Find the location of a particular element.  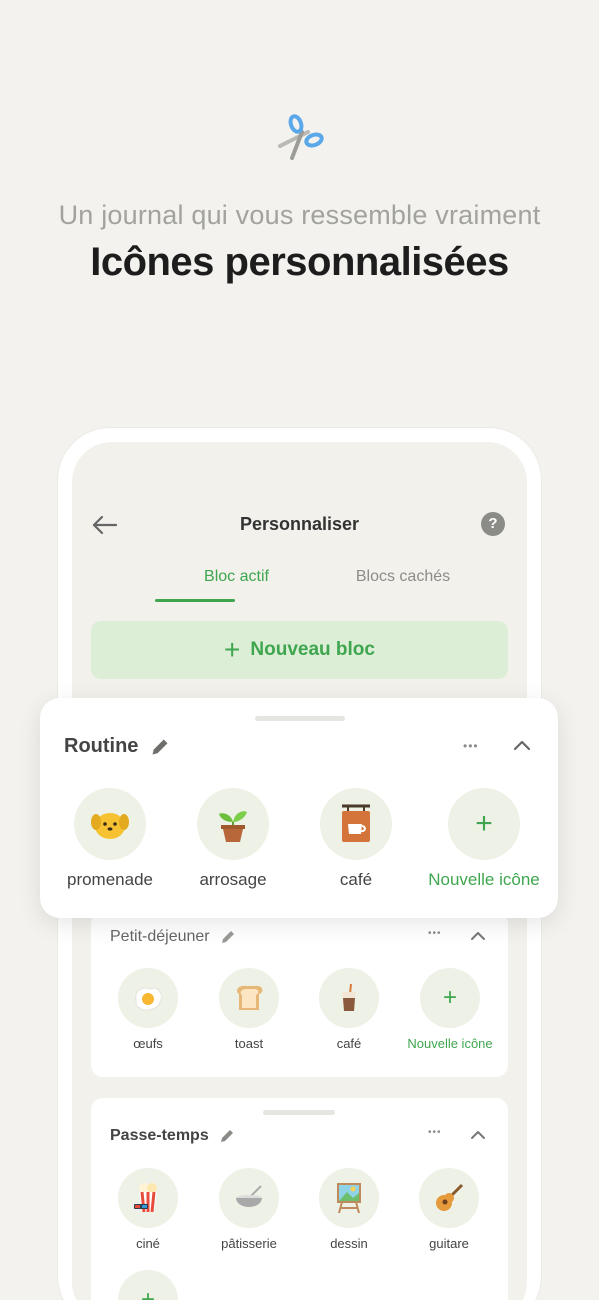

icon-item-cinema: ciné is located at coordinates (148, 1209).